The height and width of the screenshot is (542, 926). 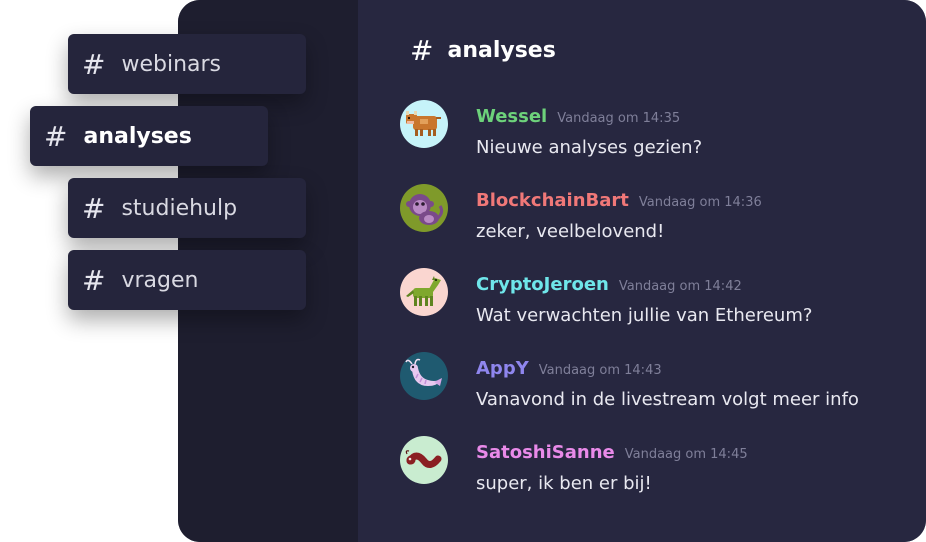 What do you see at coordinates (179, 208) in the screenshot?
I see `channel-label: studiehulp` at bounding box center [179, 208].